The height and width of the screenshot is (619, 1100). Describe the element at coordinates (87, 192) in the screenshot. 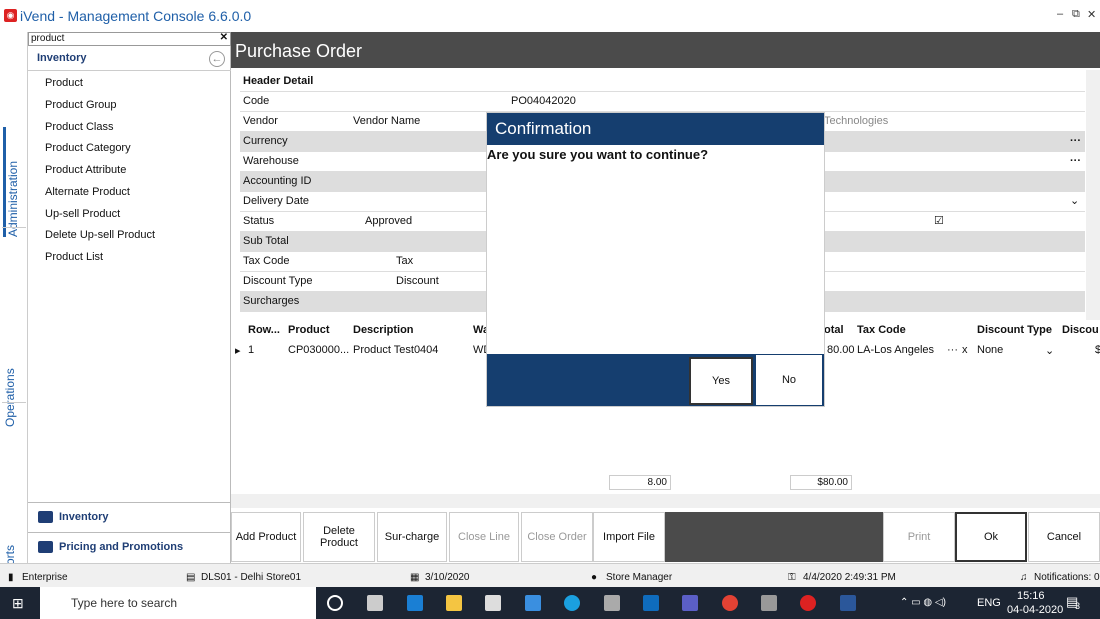

I see `sidebar-item-alternate-product: Alternate Product` at that location.